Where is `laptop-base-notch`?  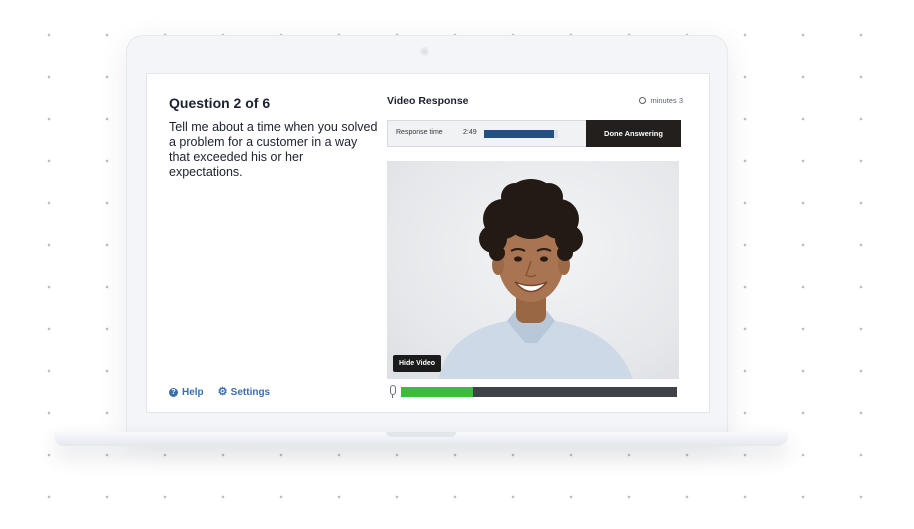
laptop-base-notch is located at coordinates (421, 434).